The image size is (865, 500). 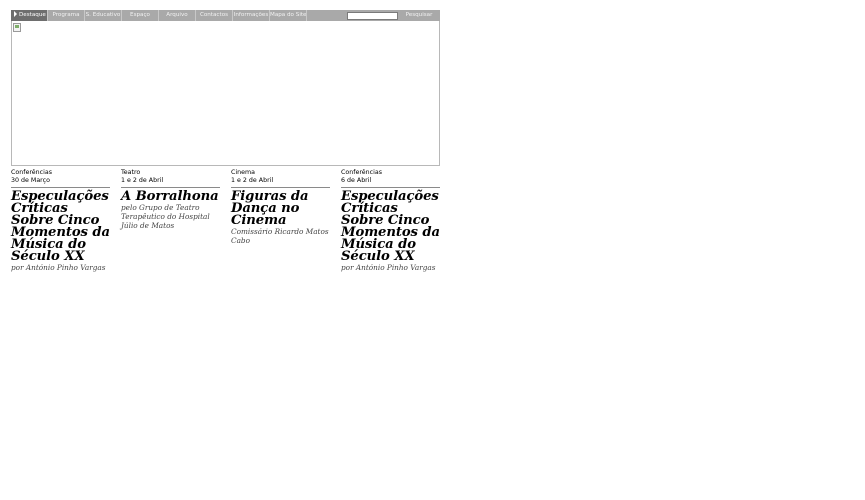 What do you see at coordinates (372, 16) in the screenshot?
I see `search-input` at bounding box center [372, 16].